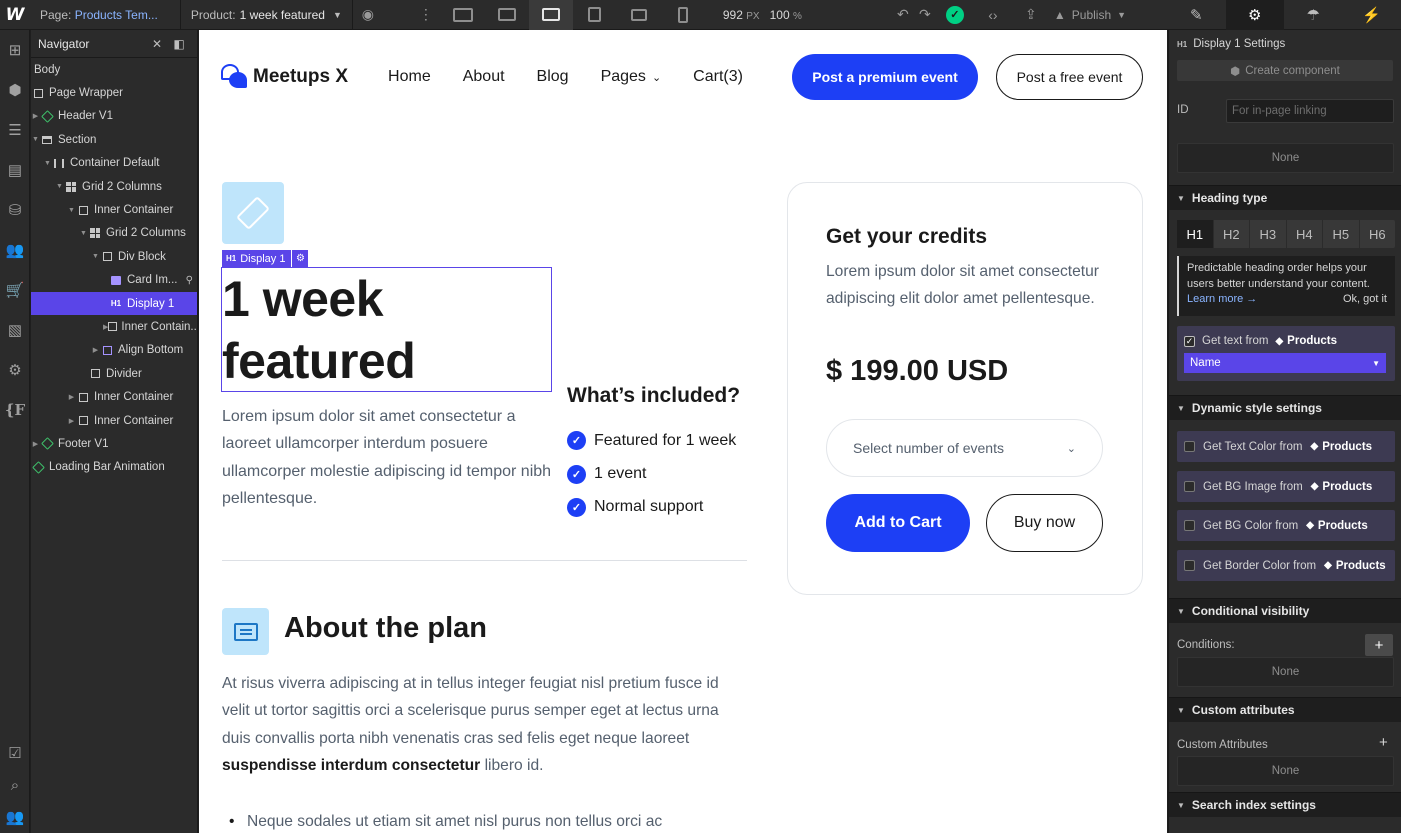  What do you see at coordinates (550, 15) in the screenshot?
I see `breakpoint-base` at bounding box center [550, 15].